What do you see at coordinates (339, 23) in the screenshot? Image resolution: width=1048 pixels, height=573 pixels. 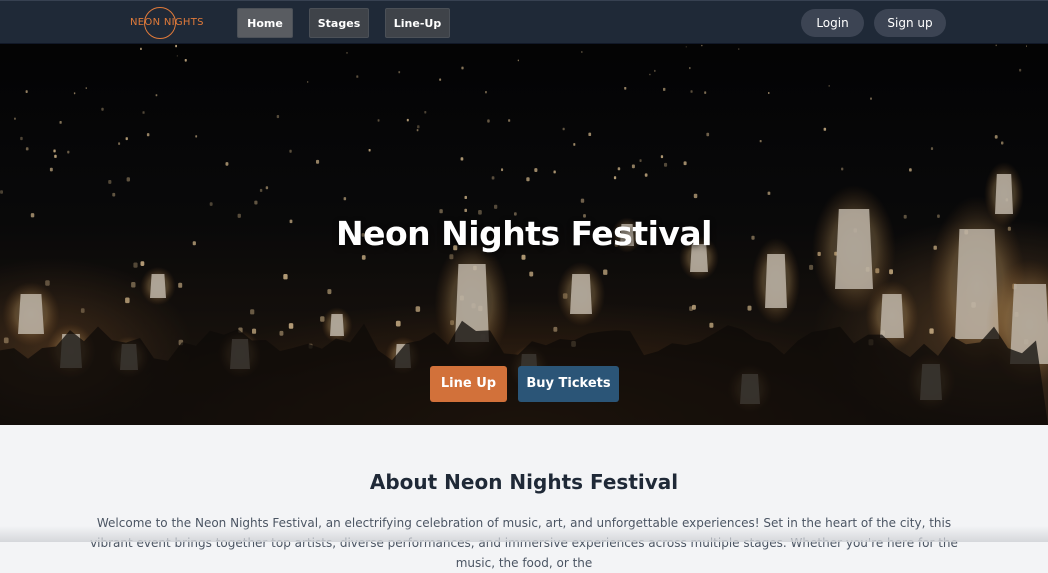 I see `nav-stages-link: Stages` at bounding box center [339, 23].